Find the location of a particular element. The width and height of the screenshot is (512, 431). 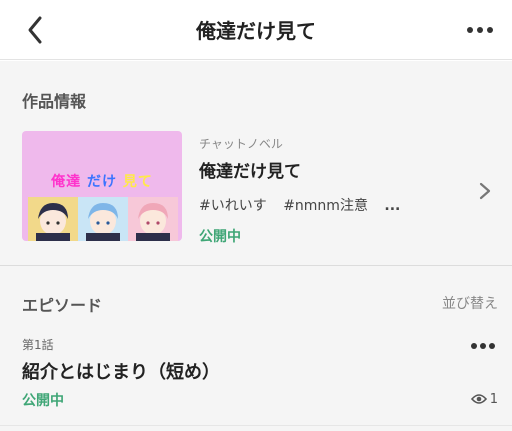

tag: #いれいす is located at coordinates (233, 206).